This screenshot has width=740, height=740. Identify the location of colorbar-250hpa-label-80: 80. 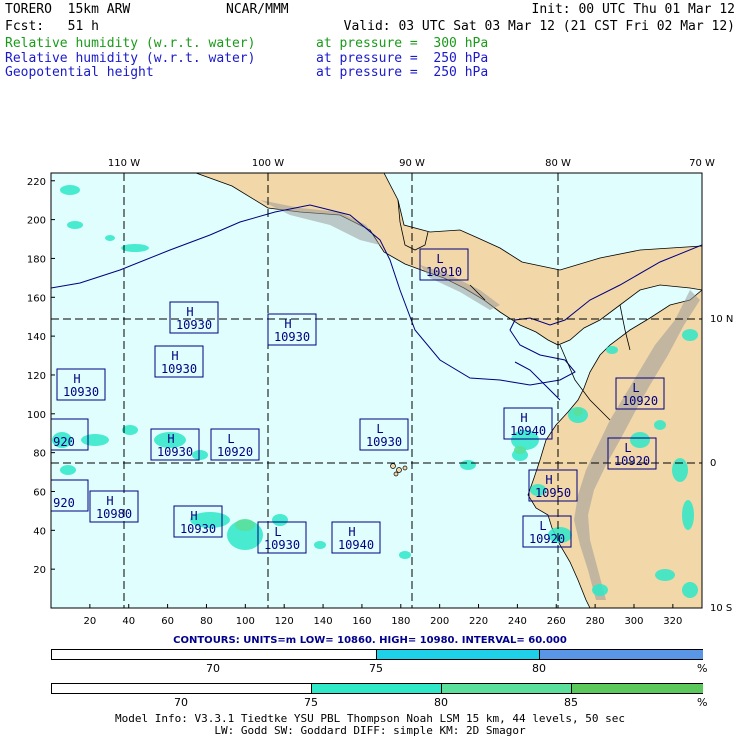
(539, 668).